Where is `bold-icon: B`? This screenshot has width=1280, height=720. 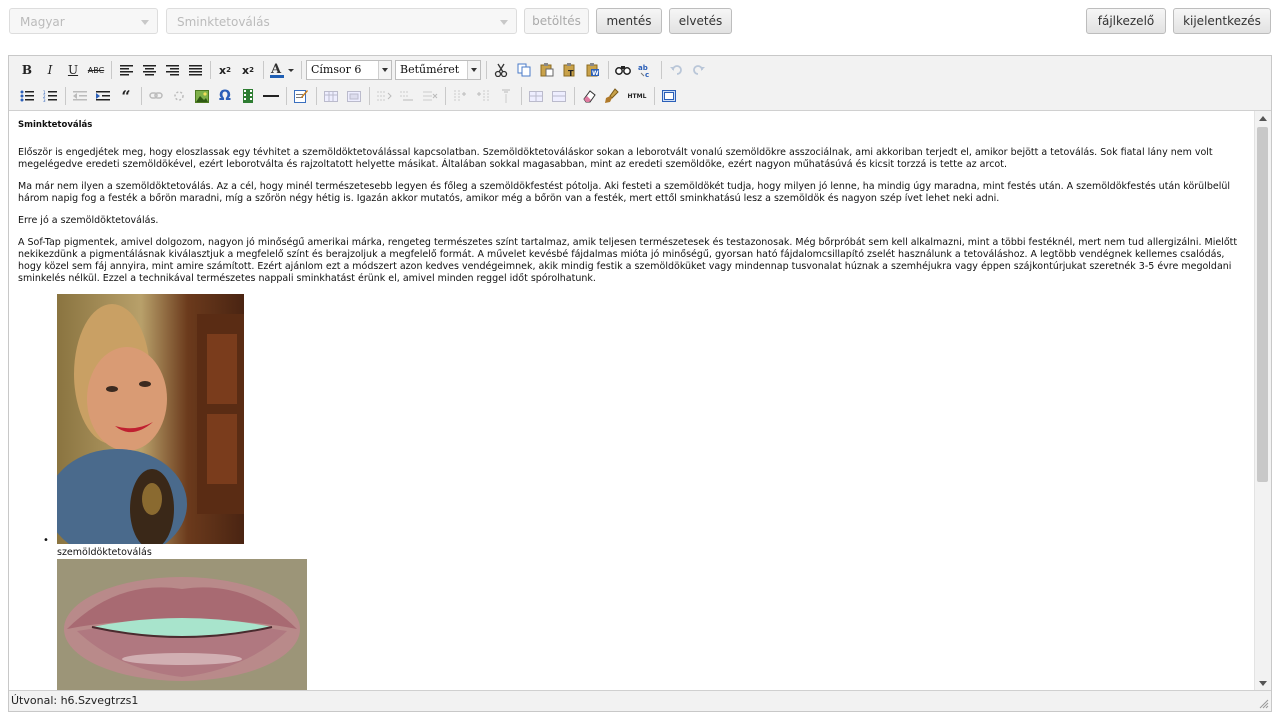 bold-icon: B is located at coordinates (27, 70).